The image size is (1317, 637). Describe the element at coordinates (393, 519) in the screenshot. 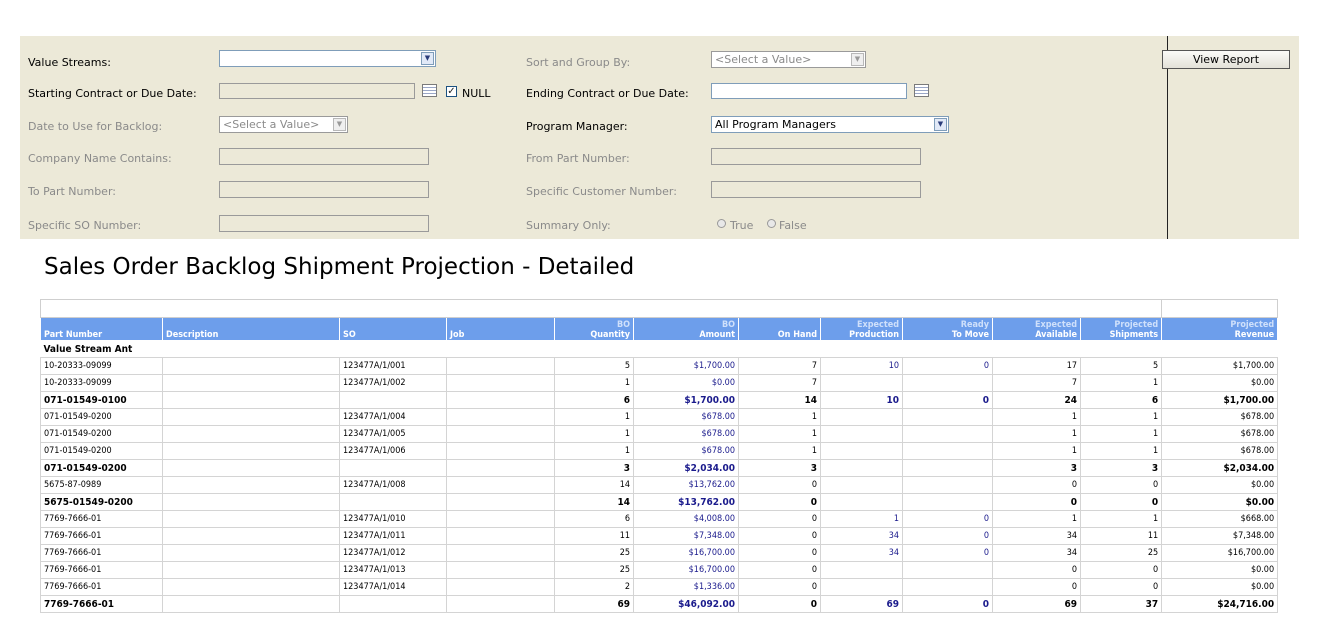

I see `cell-so: 123477A/1/010` at that location.